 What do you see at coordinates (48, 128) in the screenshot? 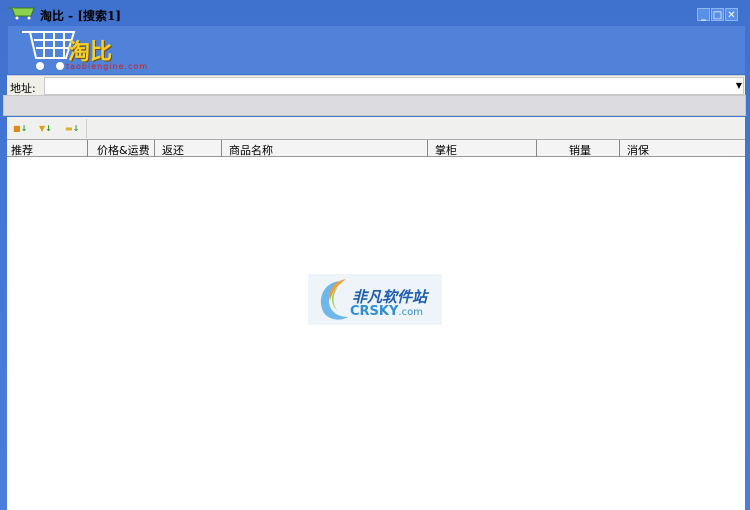
I see `price-download-icon: ▼↓` at bounding box center [48, 128].